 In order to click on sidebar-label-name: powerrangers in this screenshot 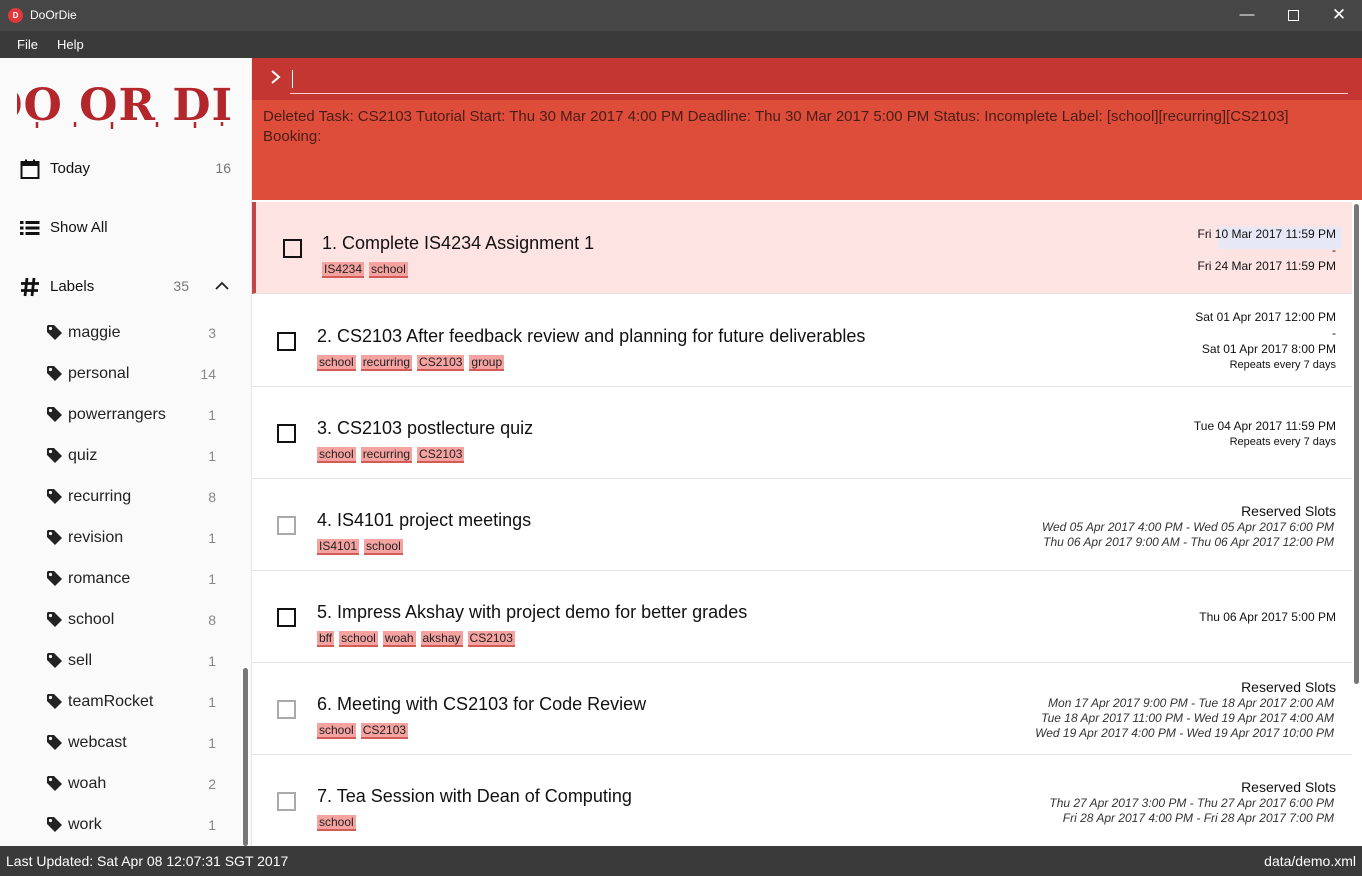, I will do `click(117, 414)`.